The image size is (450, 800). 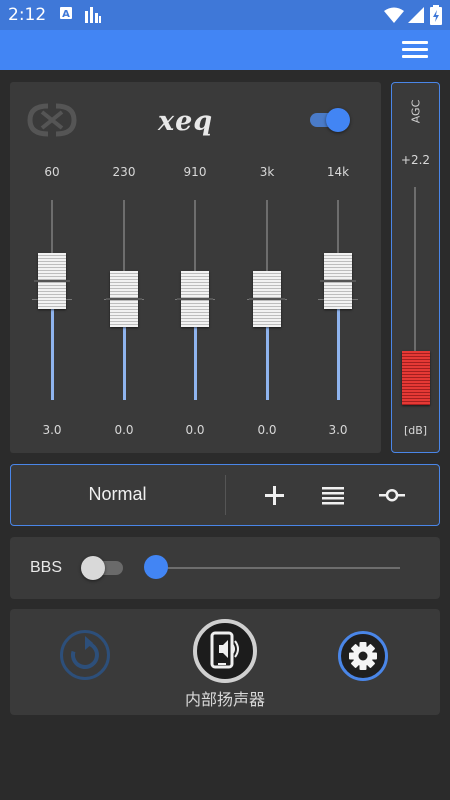 I want to click on band-frequency-label: 14k, so click(x=338, y=172).